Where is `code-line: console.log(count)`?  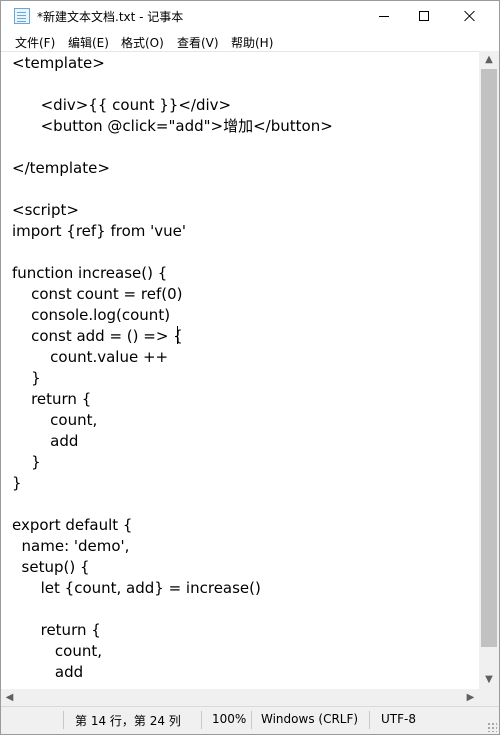
code-line: console.log(count) is located at coordinates (91, 315).